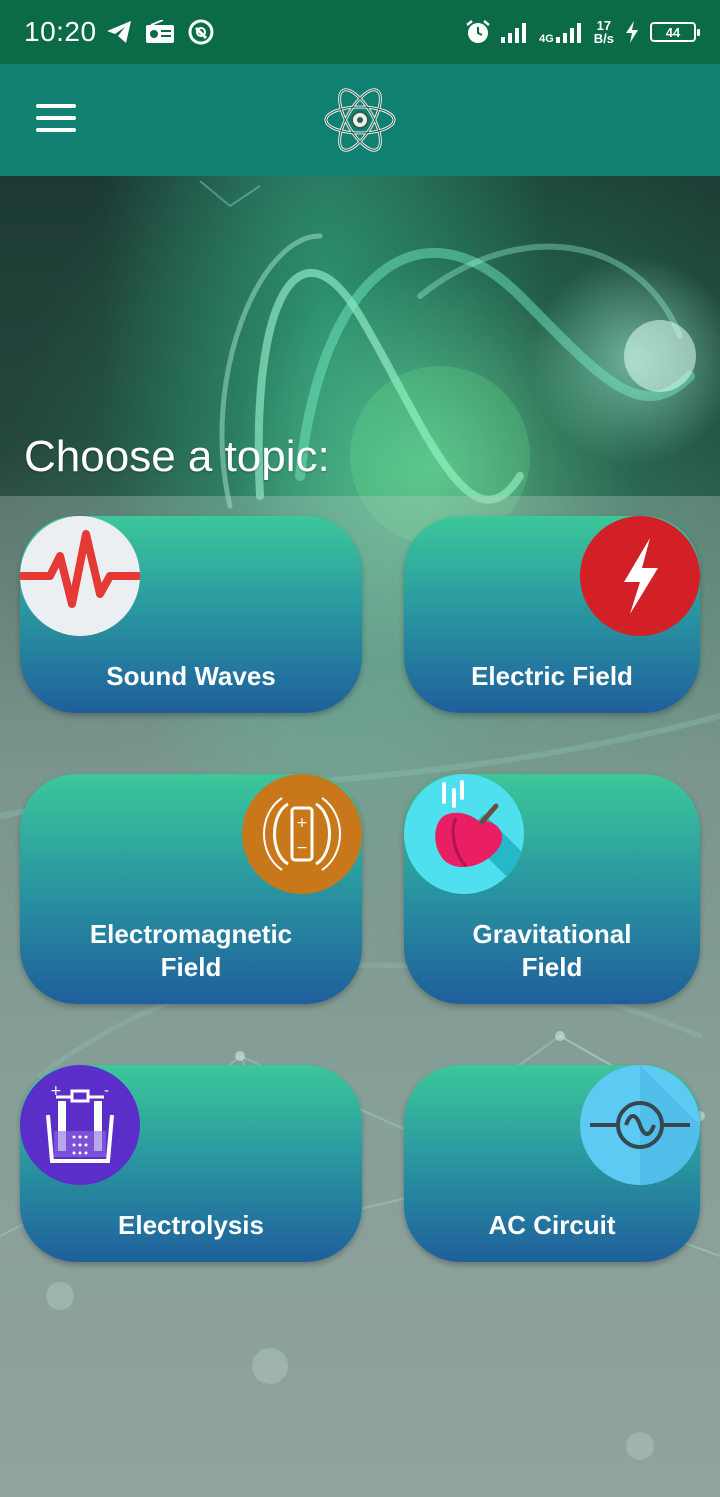 This screenshot has width=720, height=1497. I want to click on falling-apple-icon, so click(464, 834).